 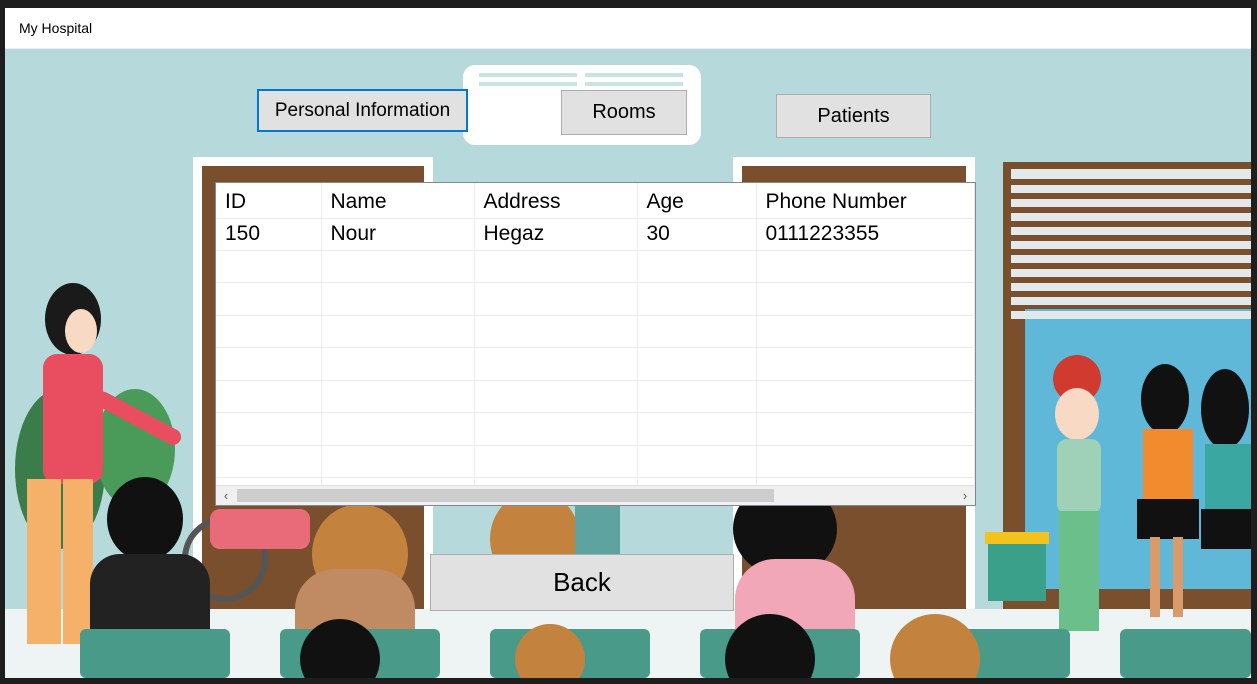 I want to click on cell-age: 30, so click(x=697, y=234).